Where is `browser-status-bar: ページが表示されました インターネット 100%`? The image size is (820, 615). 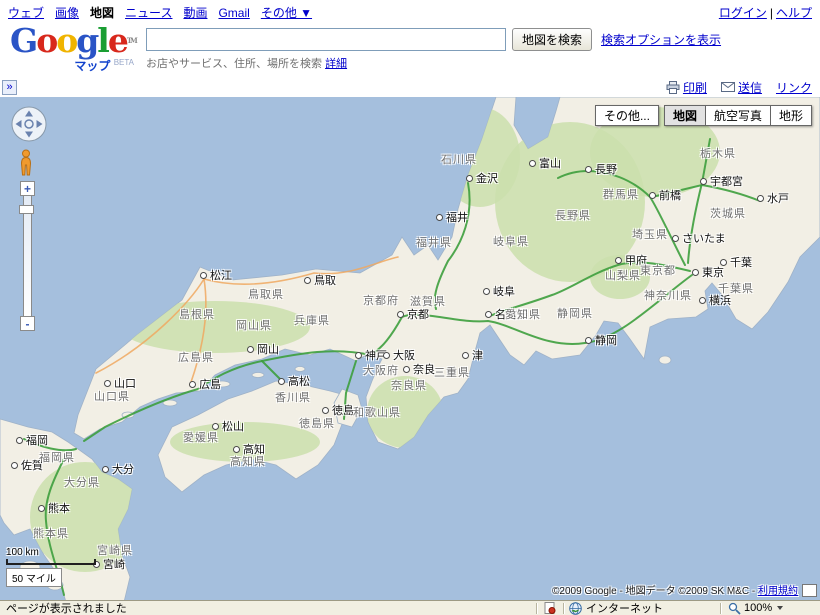 browser-status-bar: ページが表示されました インターネット 100% is located at coordinates (410, 607).